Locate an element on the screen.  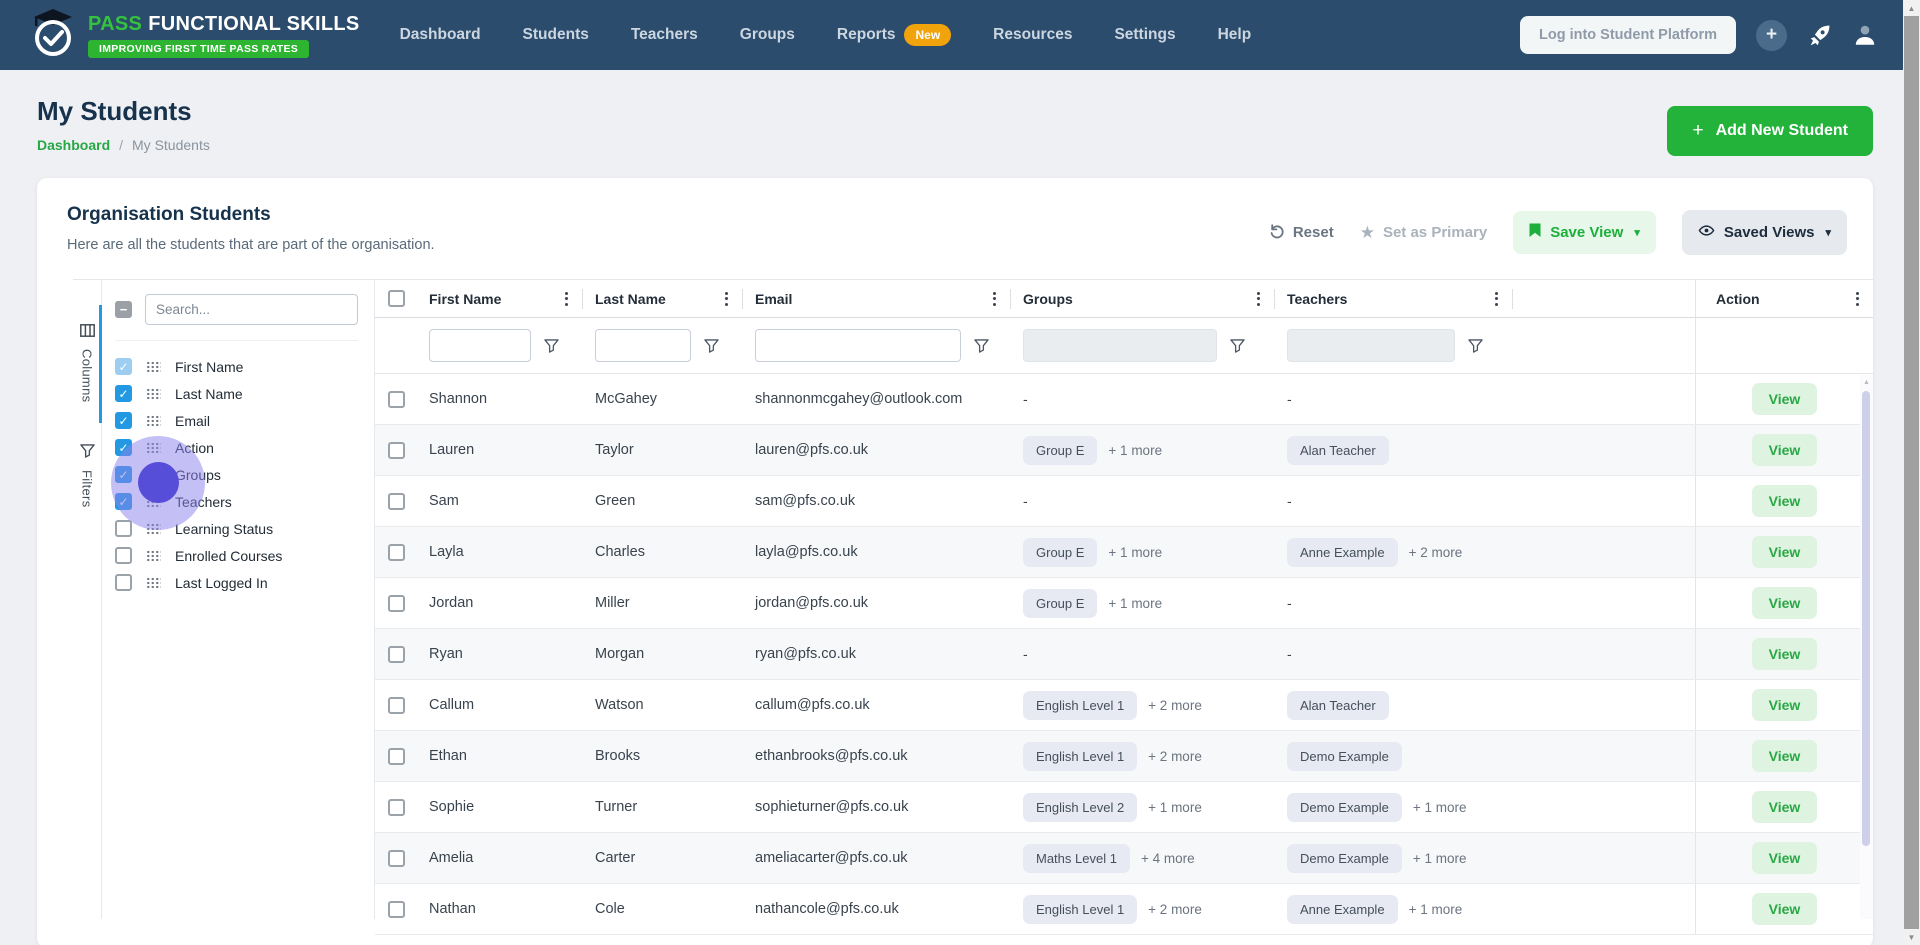
cell-email: lauren@pfs.co.uk is located at coordinates (812, 450).